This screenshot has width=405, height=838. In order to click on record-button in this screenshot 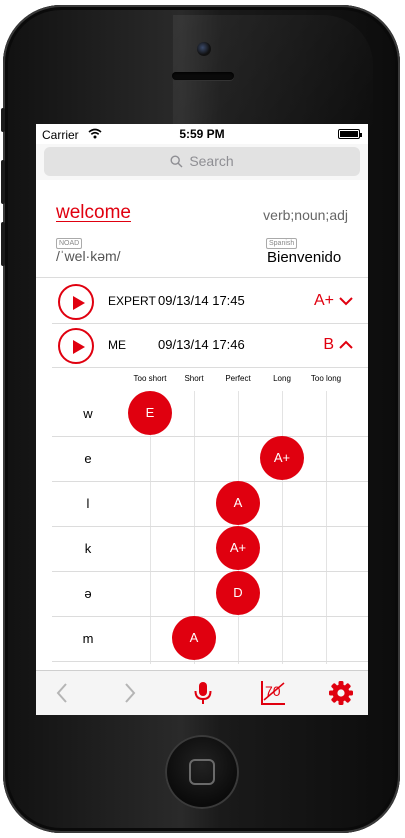, I will do `click(202, 693)`.